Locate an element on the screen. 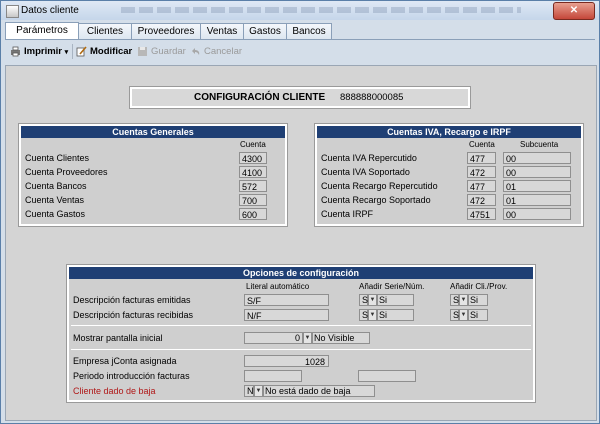  select-recibidas-cif: S ▼ Si is located at coordinates (469, 315).